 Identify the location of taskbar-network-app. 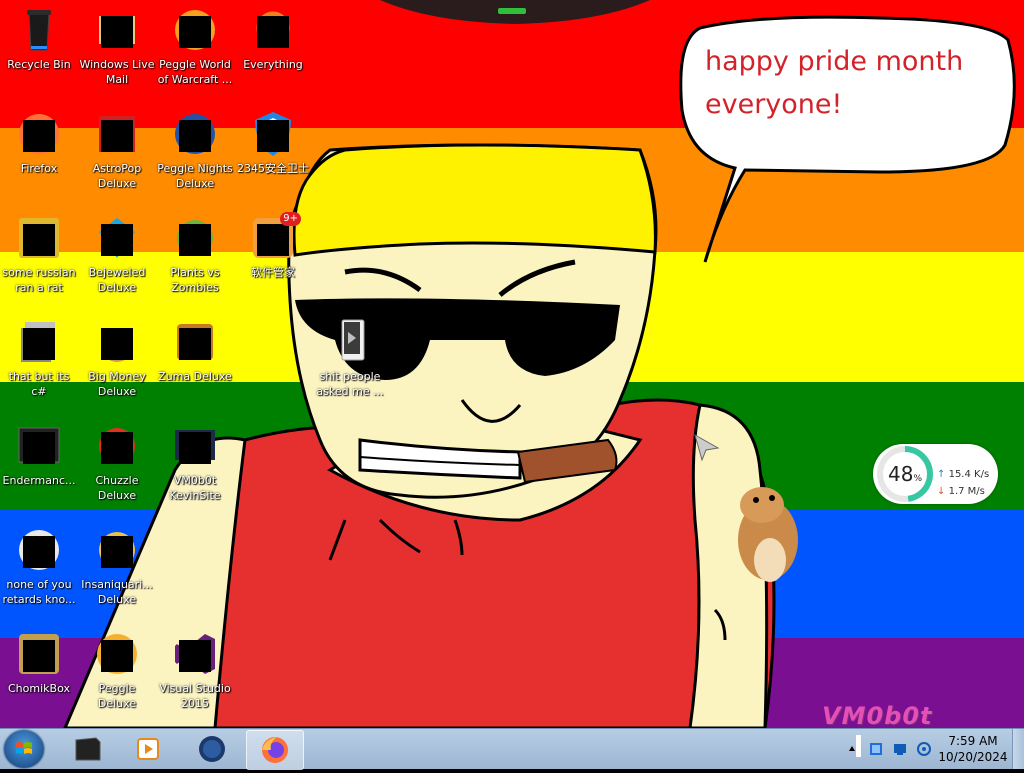
(212, 749).